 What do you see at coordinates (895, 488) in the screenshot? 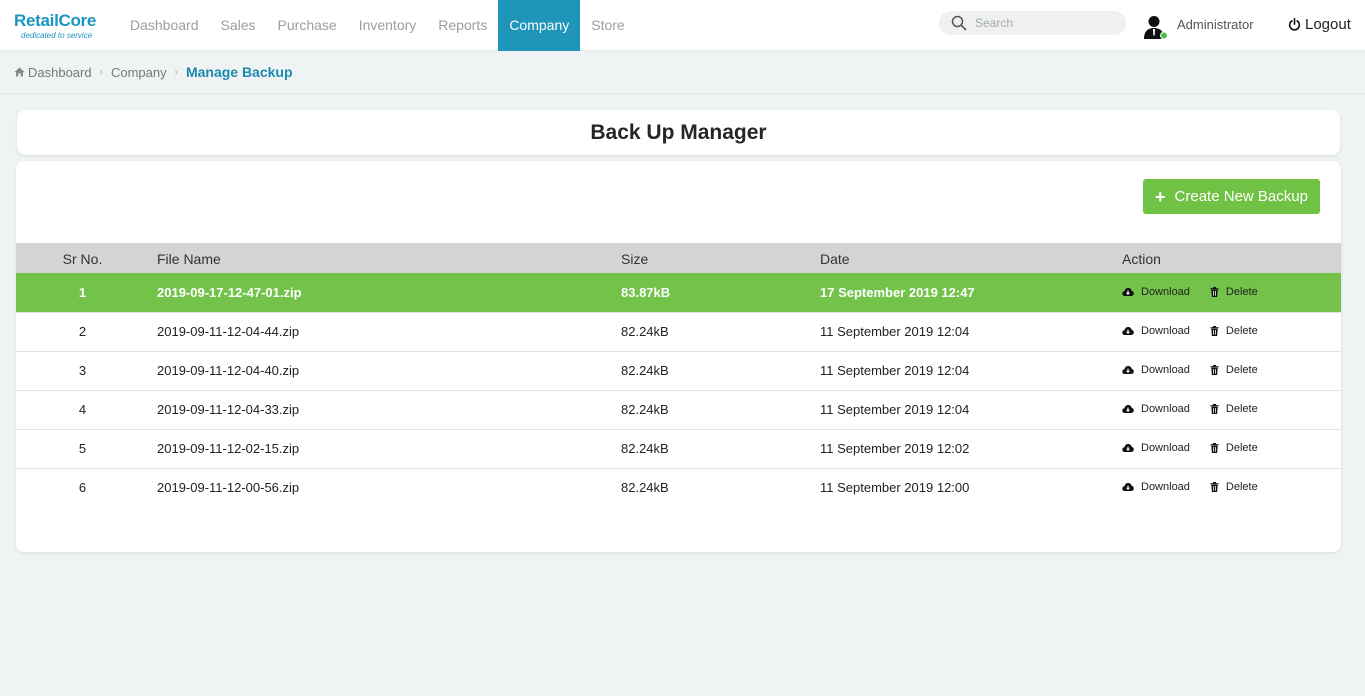
I see `cell-date: 11 September 2019 12:00` at bounding box center [895, 488].